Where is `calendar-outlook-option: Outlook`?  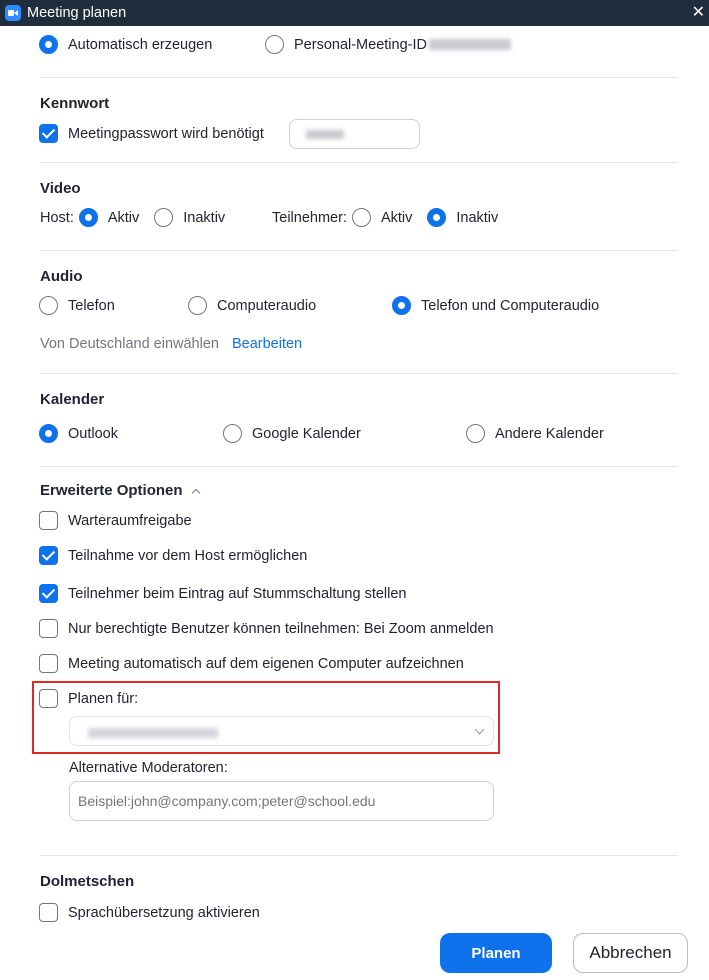
calendar-outlook-option: Outlook is located at coordinates (78, 433).